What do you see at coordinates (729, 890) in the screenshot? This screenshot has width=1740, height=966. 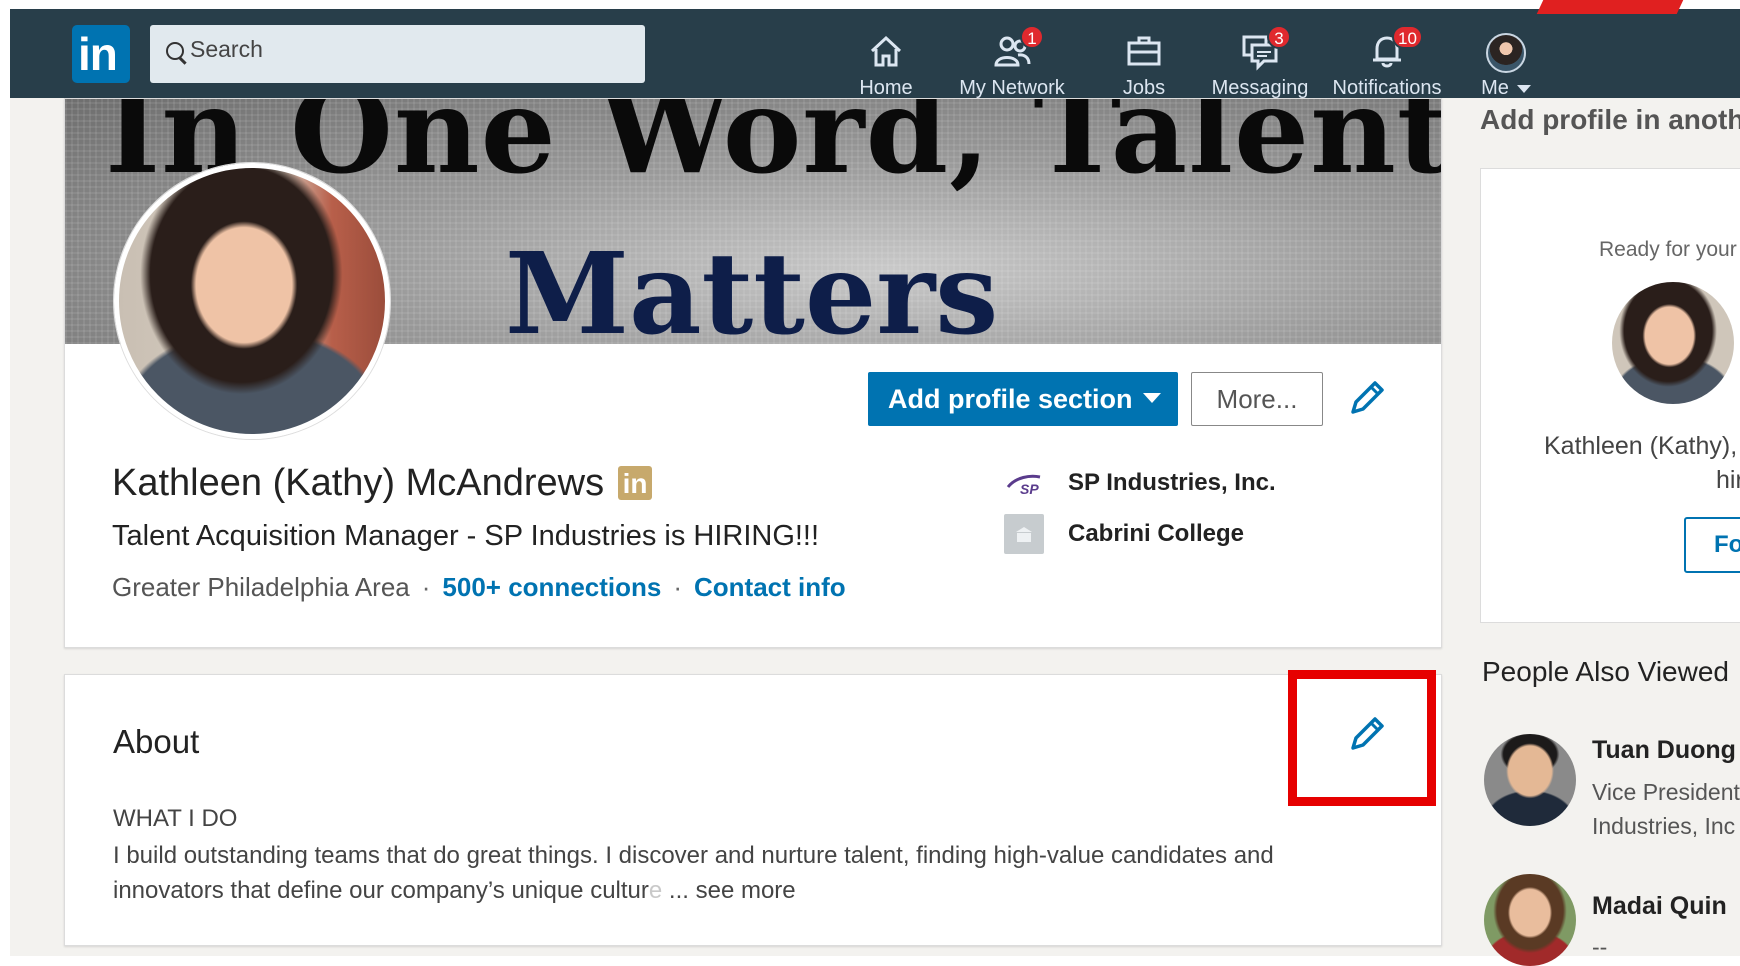 I see `see-more-link: ... see more` at bounding box center [729, 890].